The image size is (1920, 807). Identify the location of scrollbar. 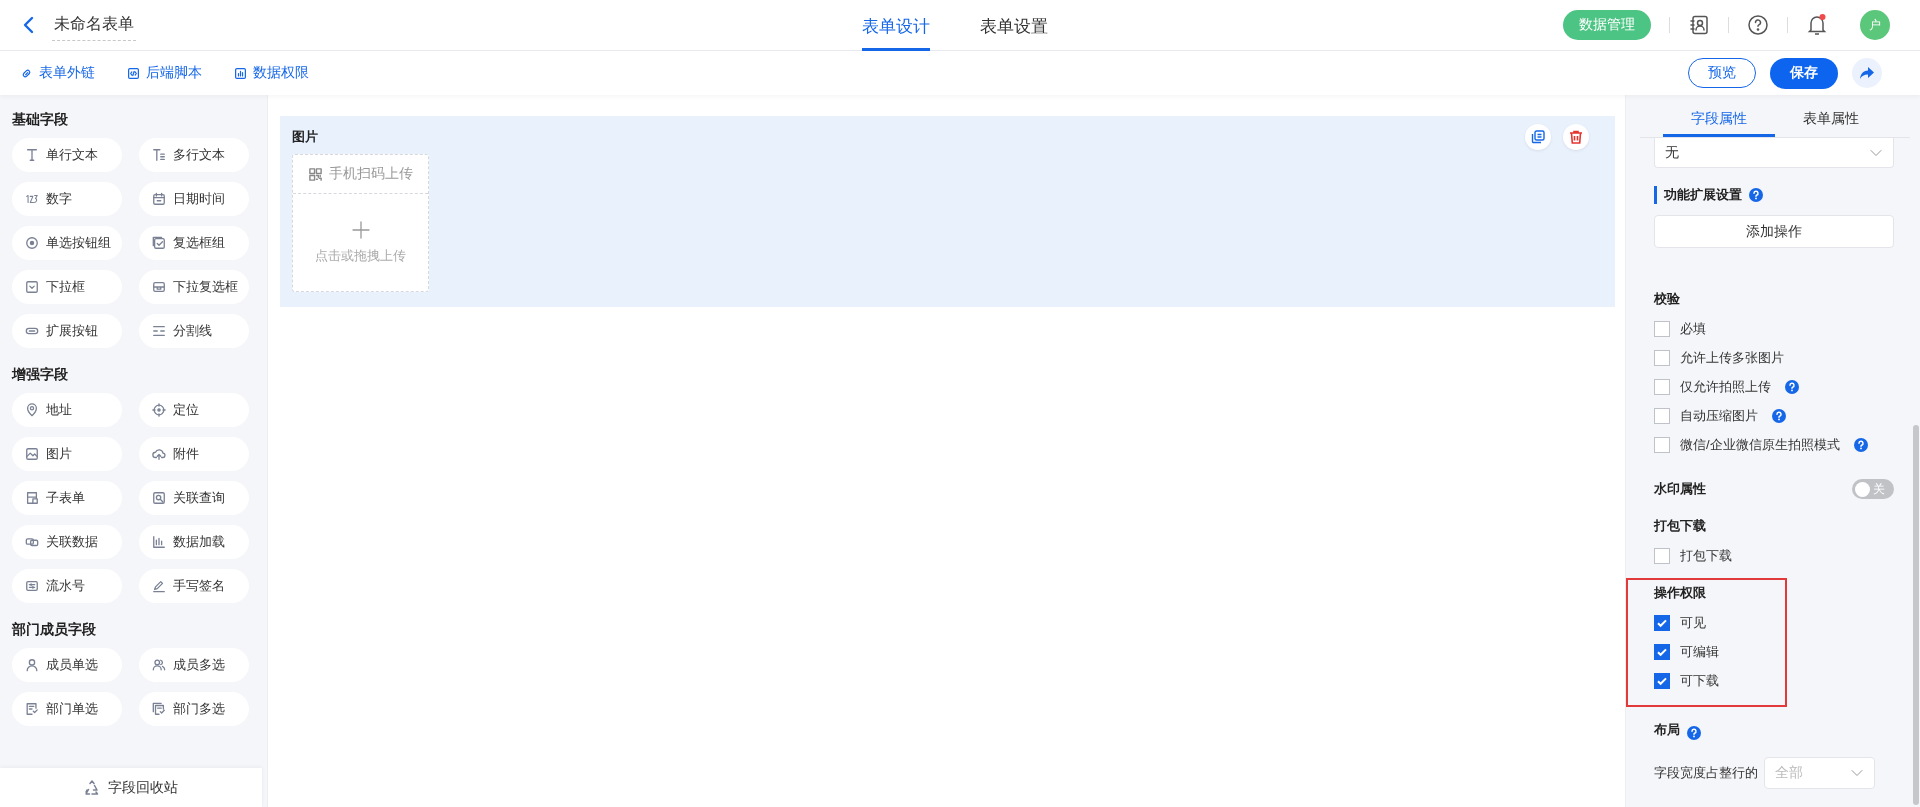
(1916, 615).